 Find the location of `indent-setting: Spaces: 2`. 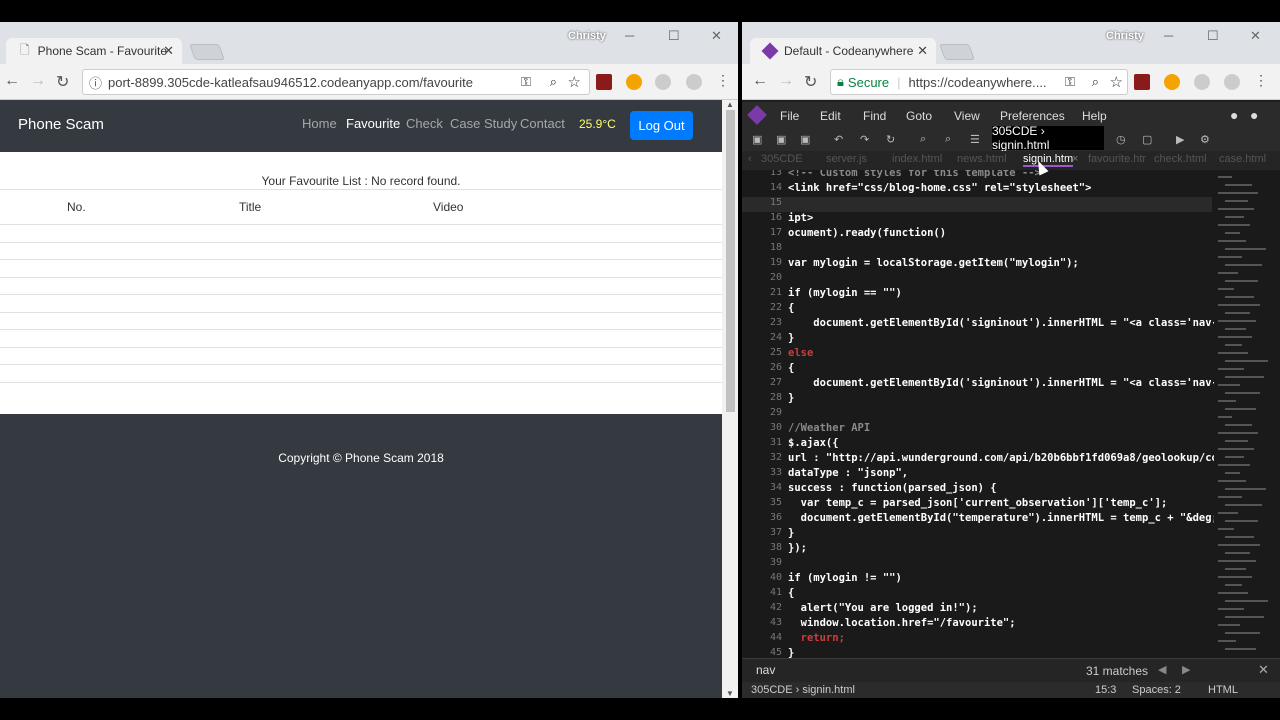

indent-setting: Spaces: 2 is located at coordinates (1156, 690).